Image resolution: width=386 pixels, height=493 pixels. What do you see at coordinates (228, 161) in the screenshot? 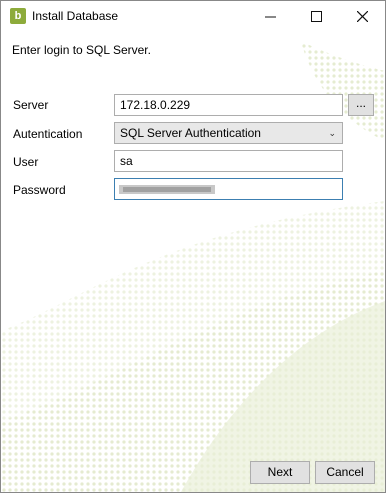
I see `user-input: sa` at bounding box center [228, 161].